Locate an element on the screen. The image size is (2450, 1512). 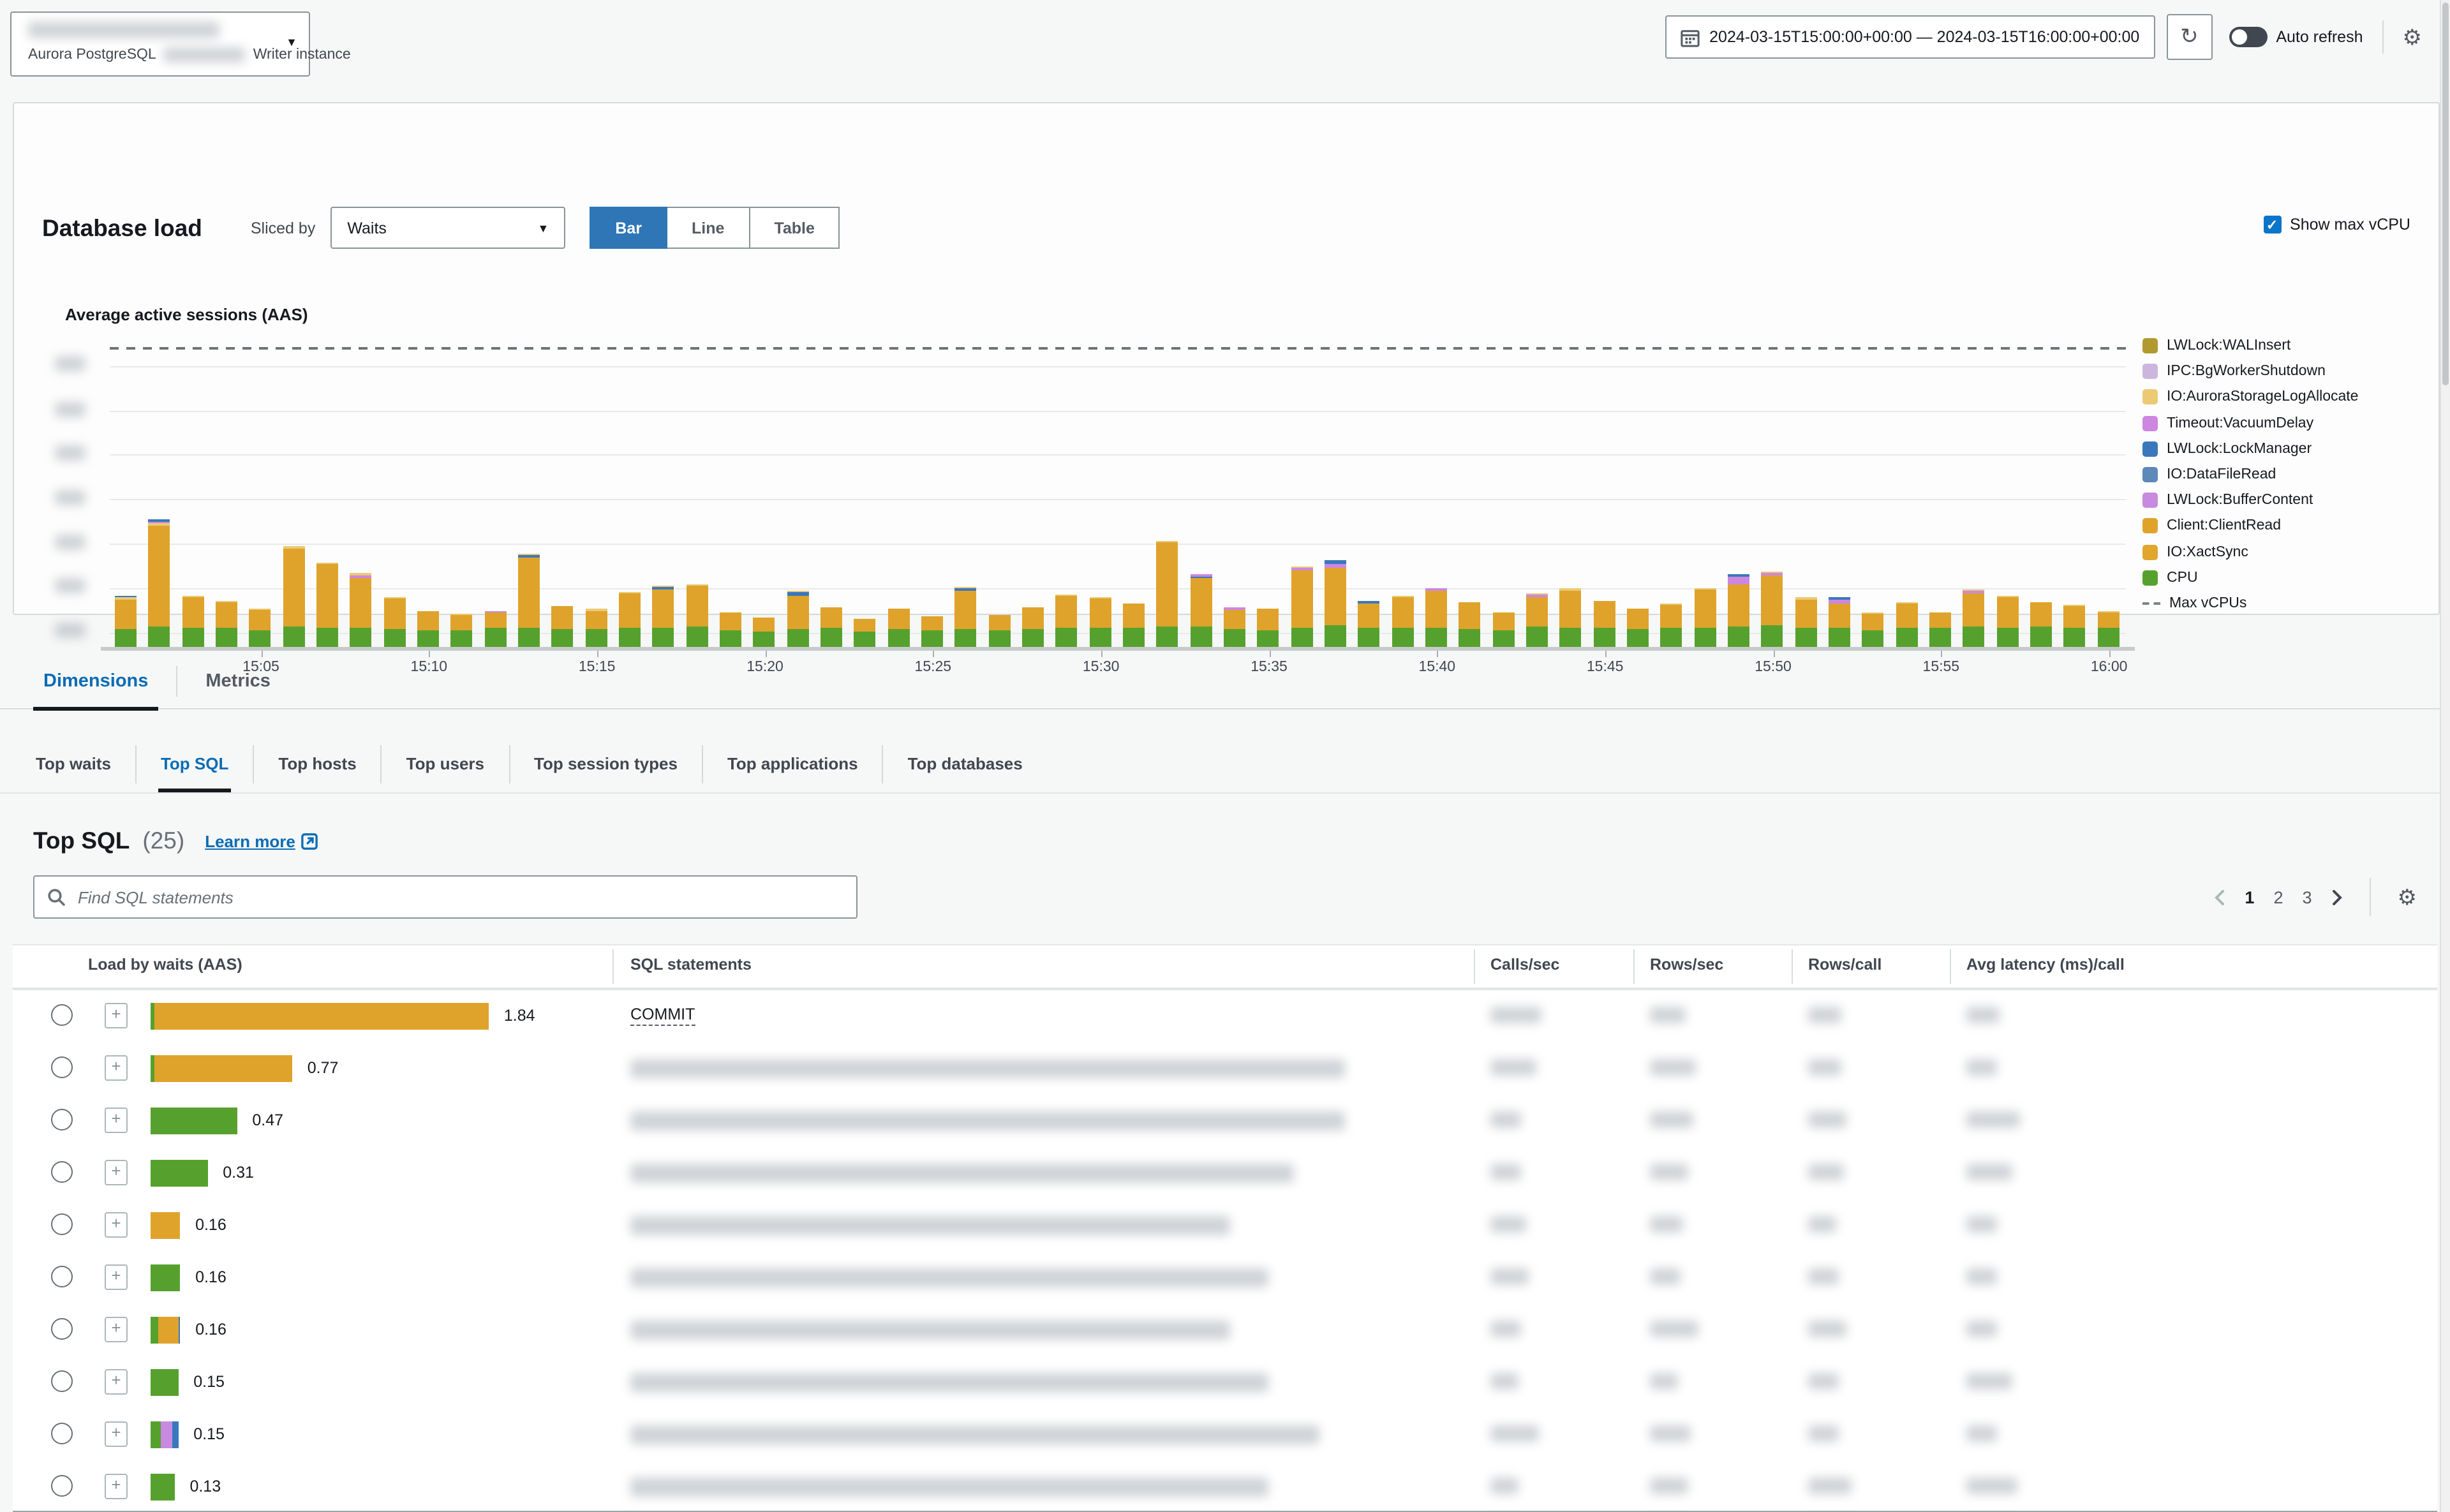
table-row: +0.15 is located at coordinates (1225, 1383).